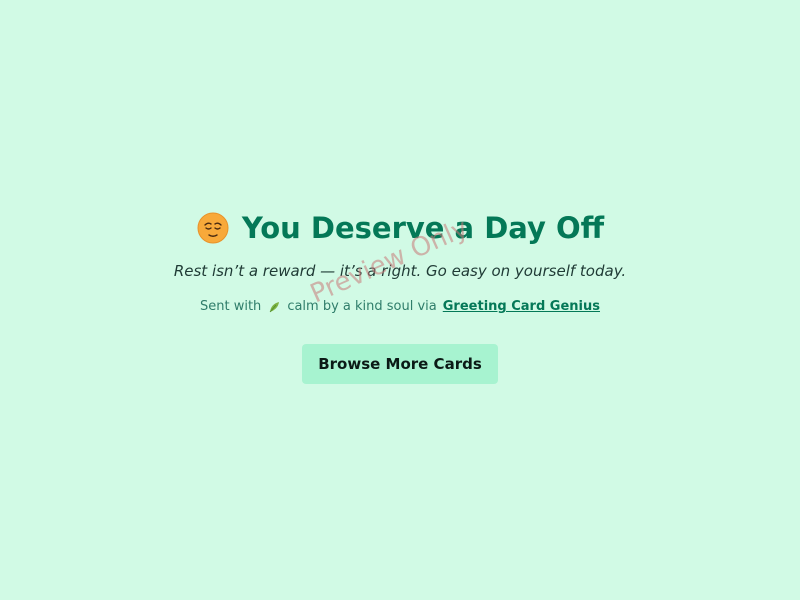 This screenshot has height=600, width=800. What do you see at coordinates (423, 228) in the screenshot?
I see `card-title: You Deserve a Day Off` at bounding box center [423, 228].